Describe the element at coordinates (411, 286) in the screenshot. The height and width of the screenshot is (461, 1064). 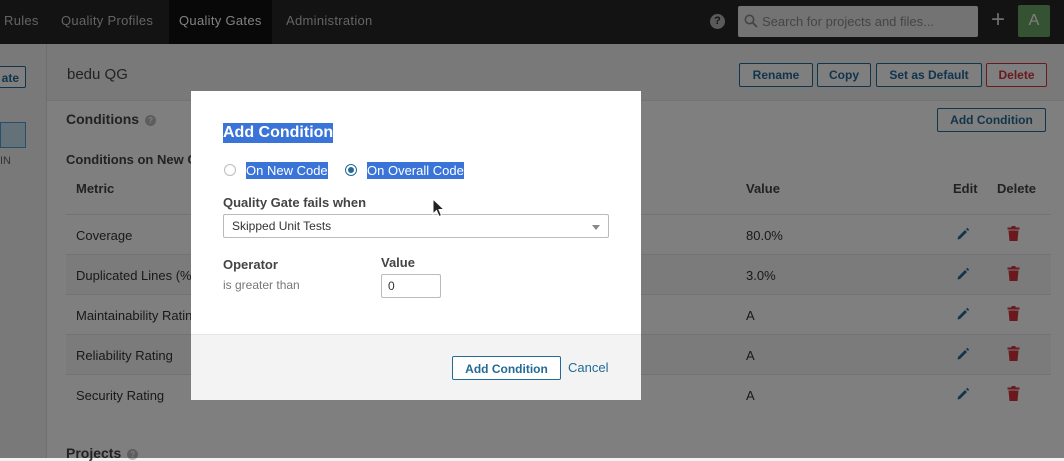
I see `value-input` at that location.